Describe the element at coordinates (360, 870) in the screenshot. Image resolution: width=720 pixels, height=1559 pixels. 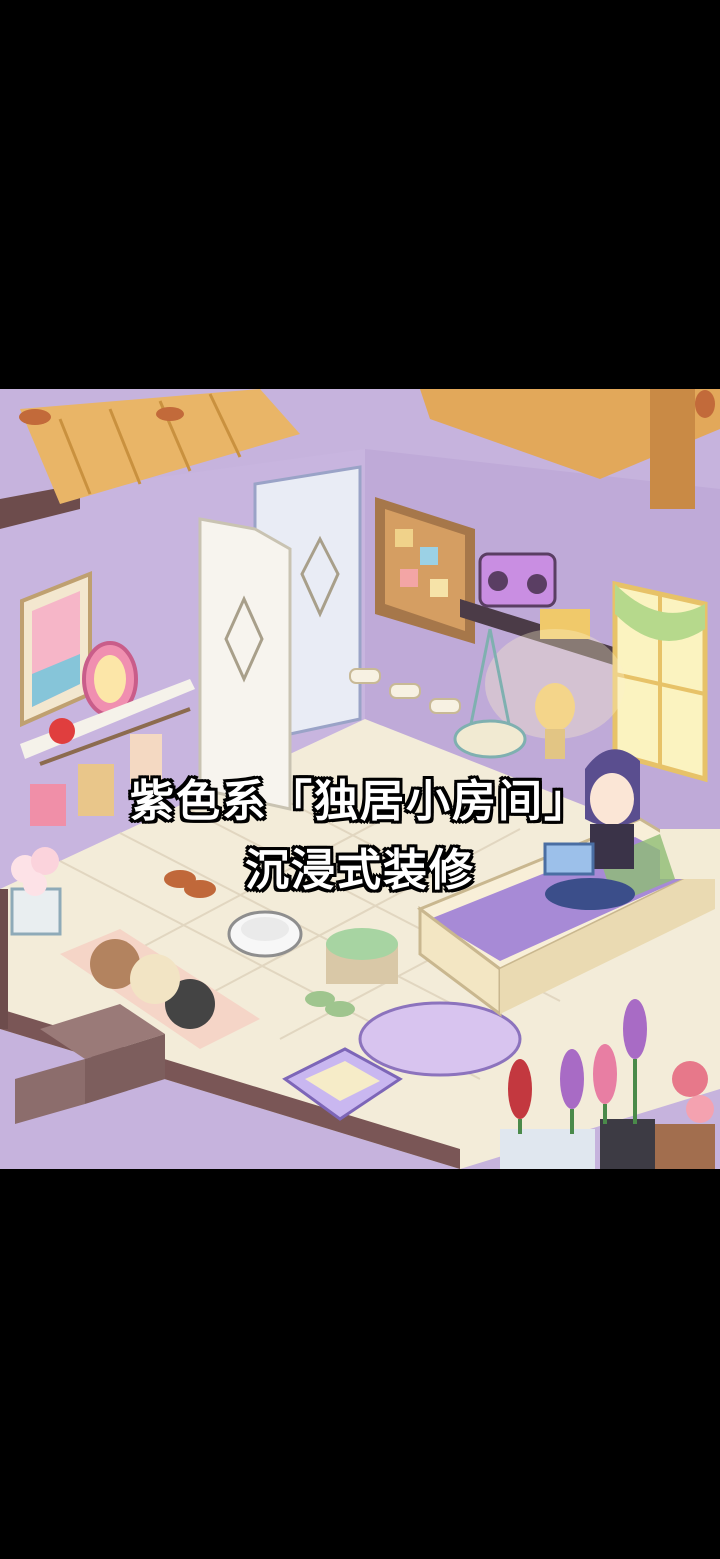
I see `caption-line-2: 沉浸式装修` at that location.